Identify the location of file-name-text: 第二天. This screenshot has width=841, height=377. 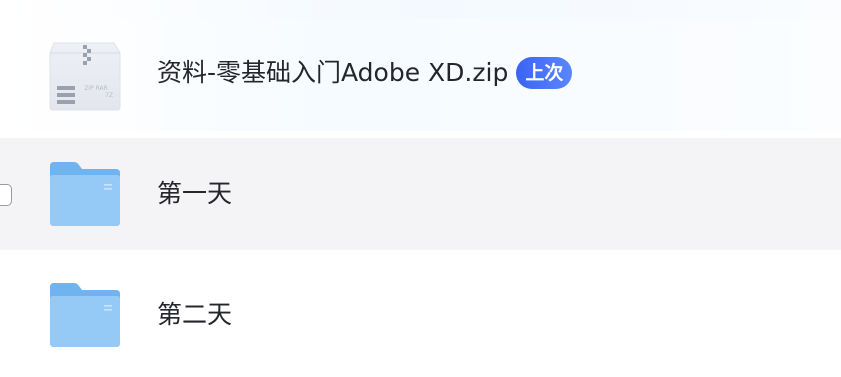
(194, 314).